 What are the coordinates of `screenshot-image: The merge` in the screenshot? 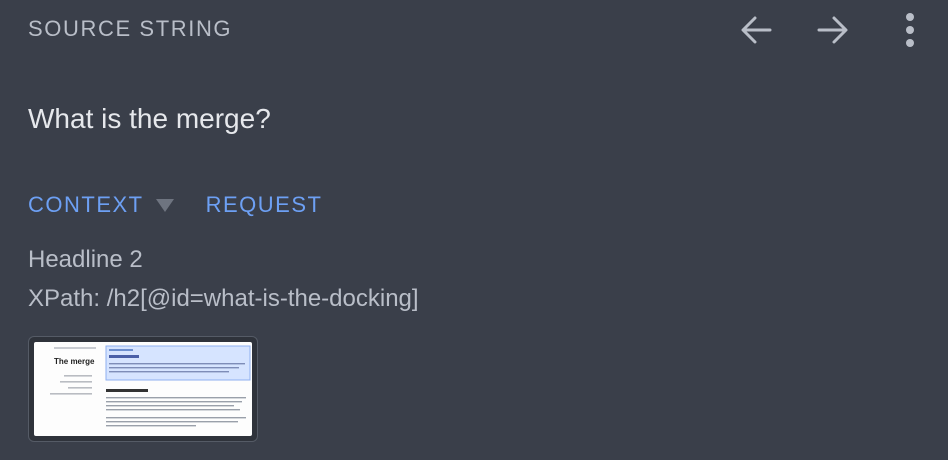 It's located at (143, 389).